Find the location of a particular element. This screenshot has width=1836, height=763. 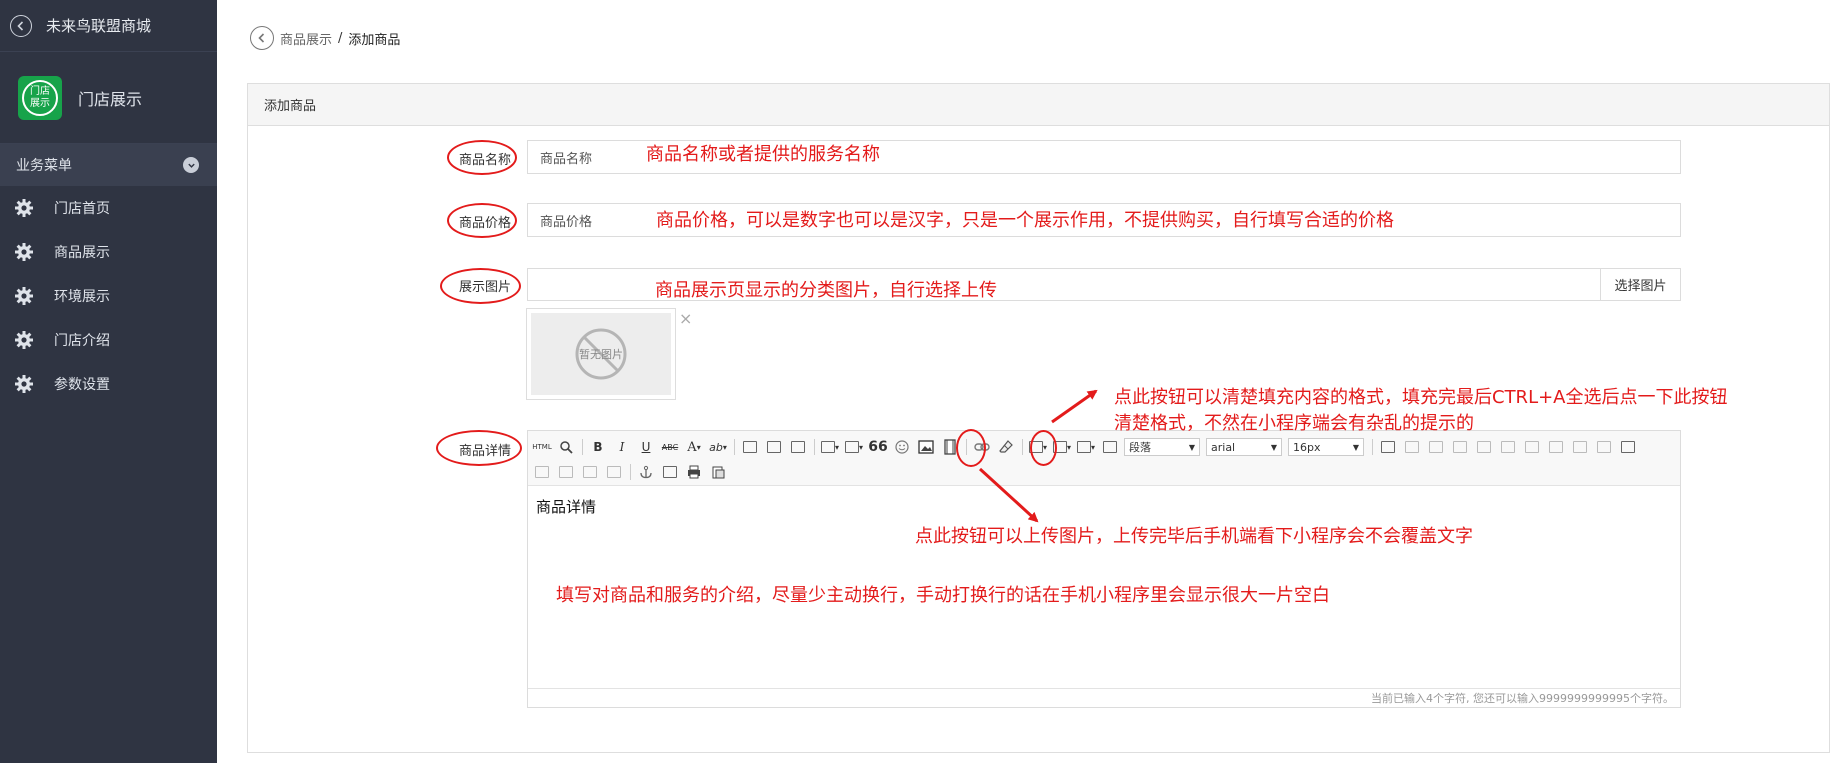

arrow-to-clear-format-note is located at coordinates (1074, 406).